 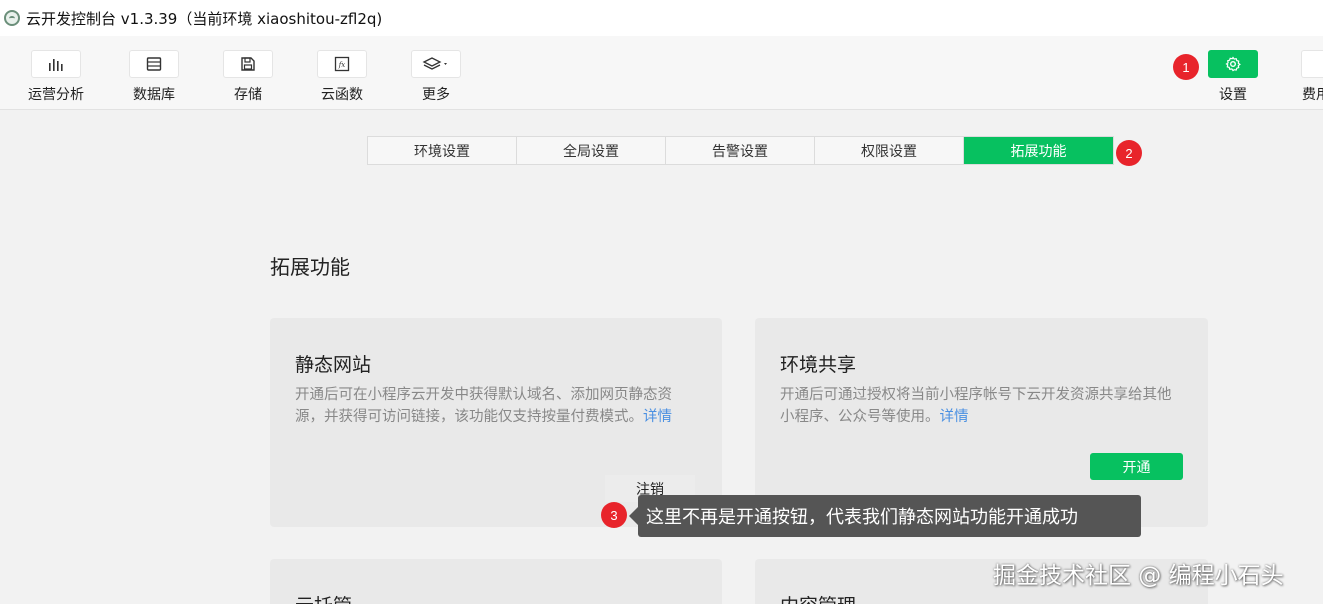 I want to click on toolbar-billing-label: 费用, so click(x=1312, y=95).